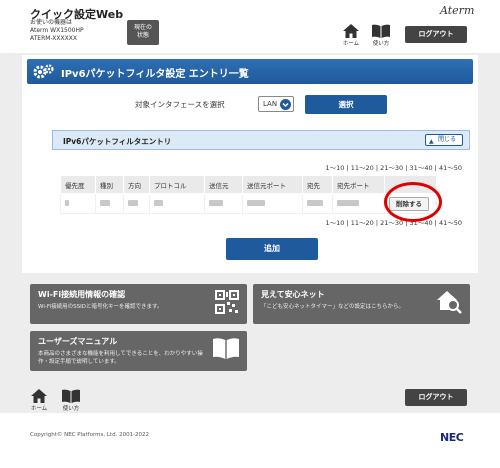 The image size is (500, 468). What do you see at coordinates (285, 104) in the screenshot?
I see `chevron-down-icon` at bounding box center [285, 104].